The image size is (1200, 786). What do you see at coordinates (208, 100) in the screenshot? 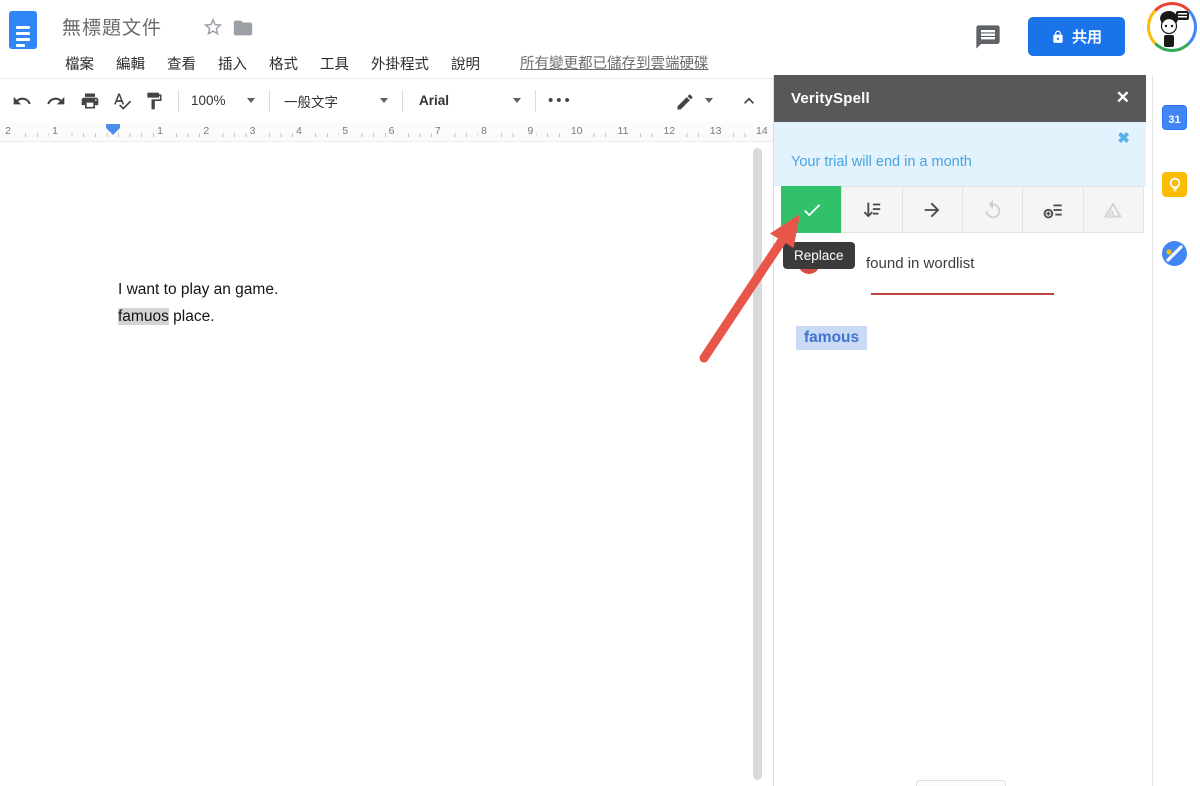
I see `zoom-value: 100%` at bounding box center [208, 100].